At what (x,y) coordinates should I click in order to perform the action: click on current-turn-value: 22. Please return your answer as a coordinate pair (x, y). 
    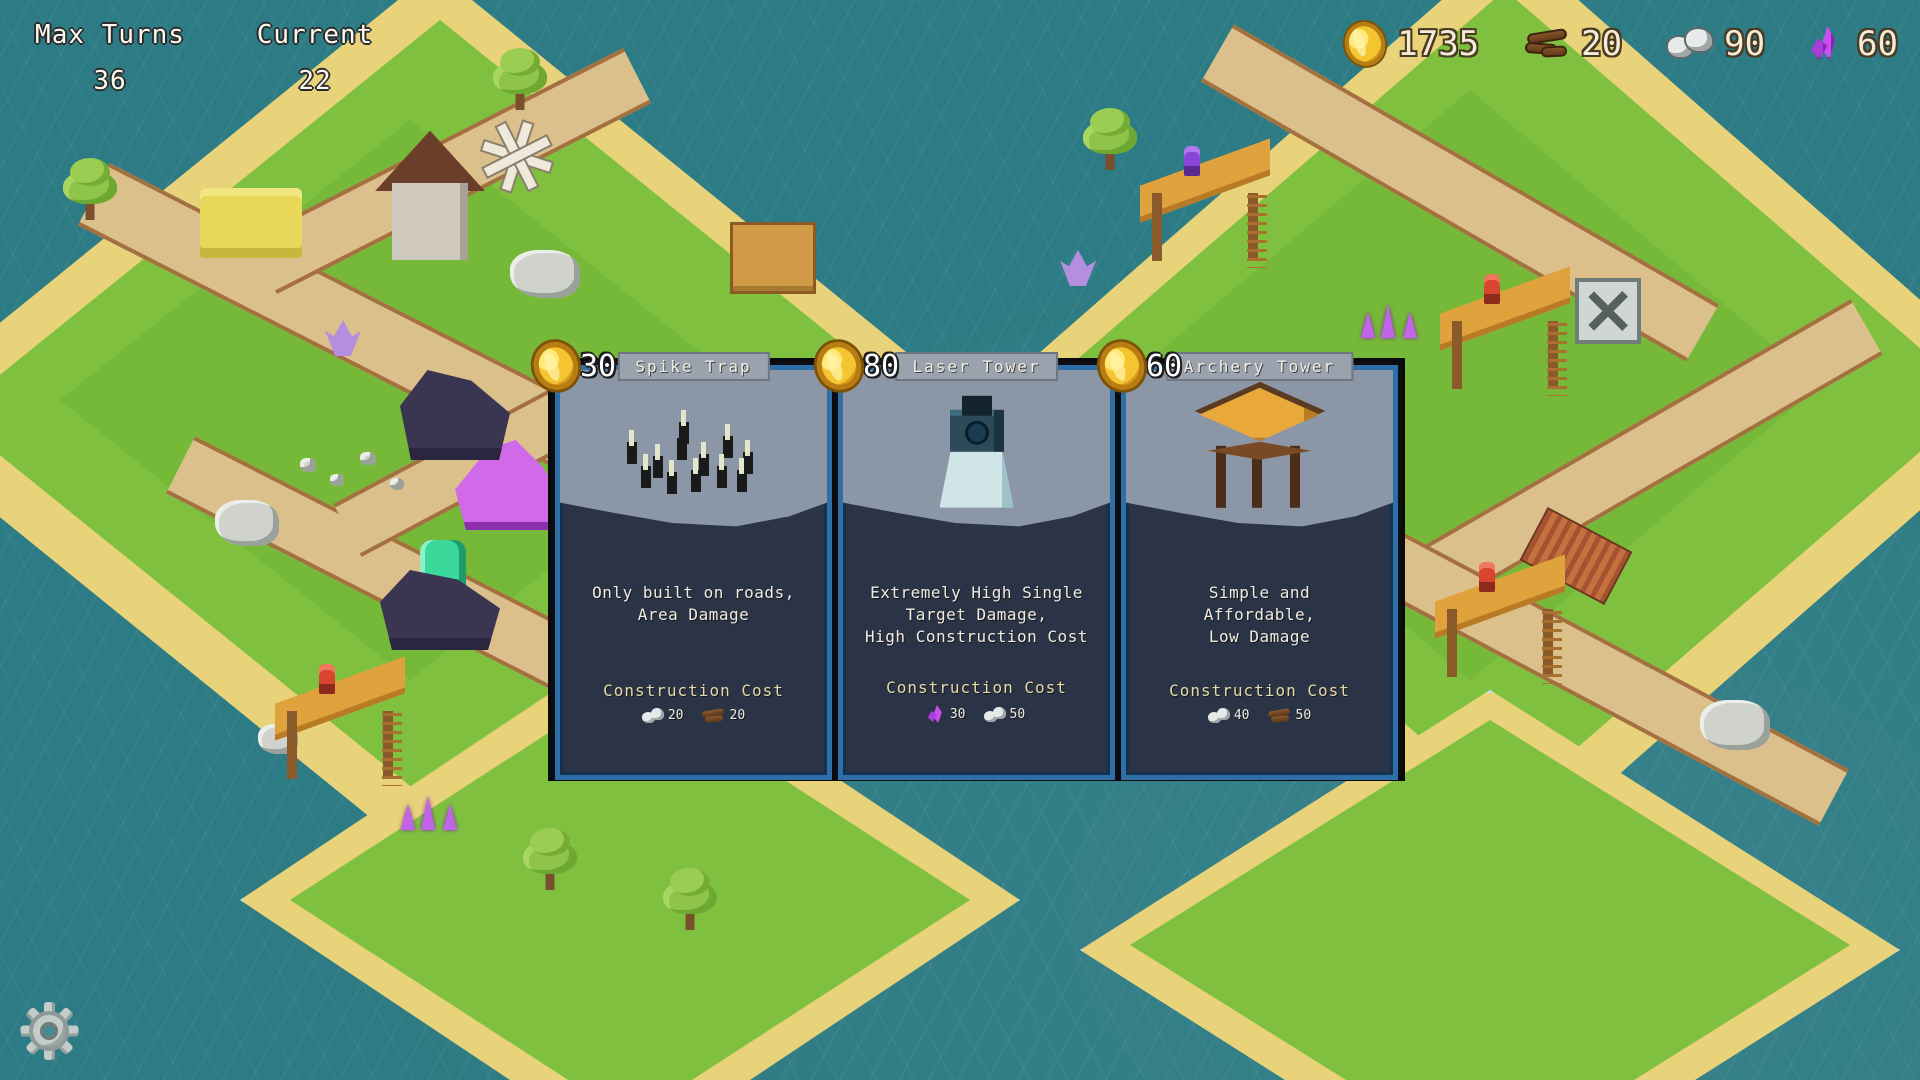
    Looking at the image, I should click on (315, 81).